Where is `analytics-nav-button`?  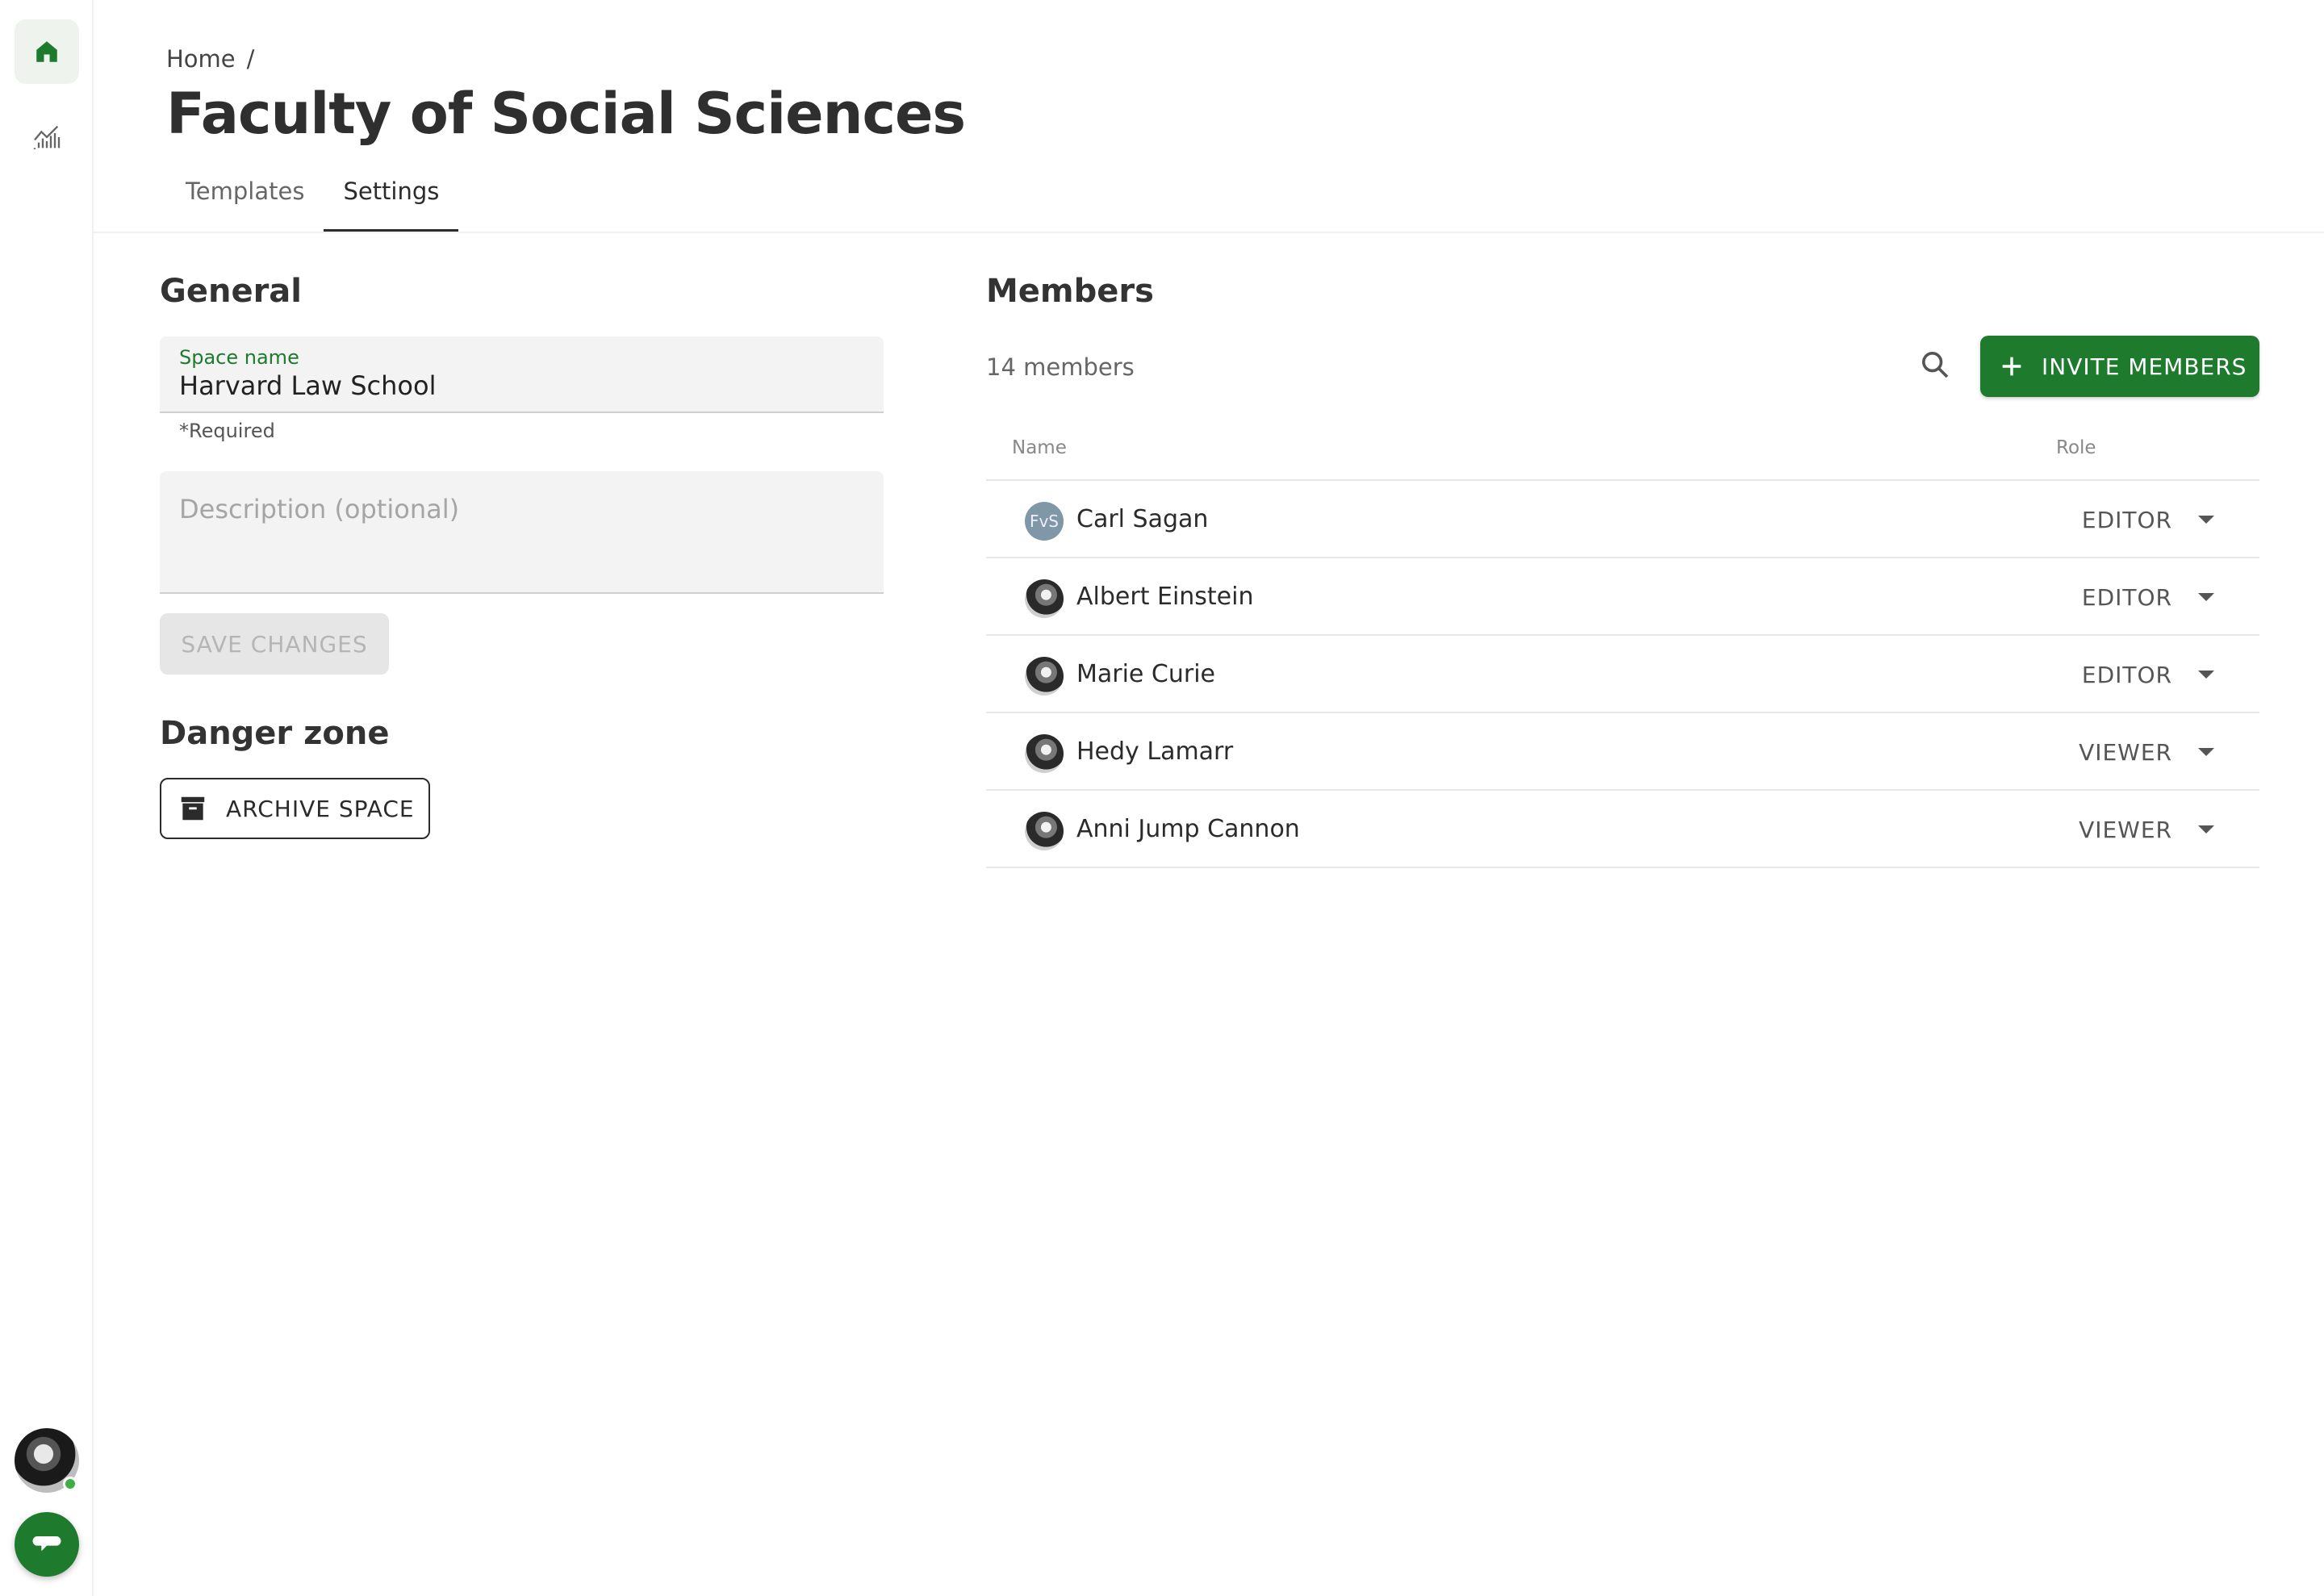
analytics-nav-button is located at coordinates (47, 137).